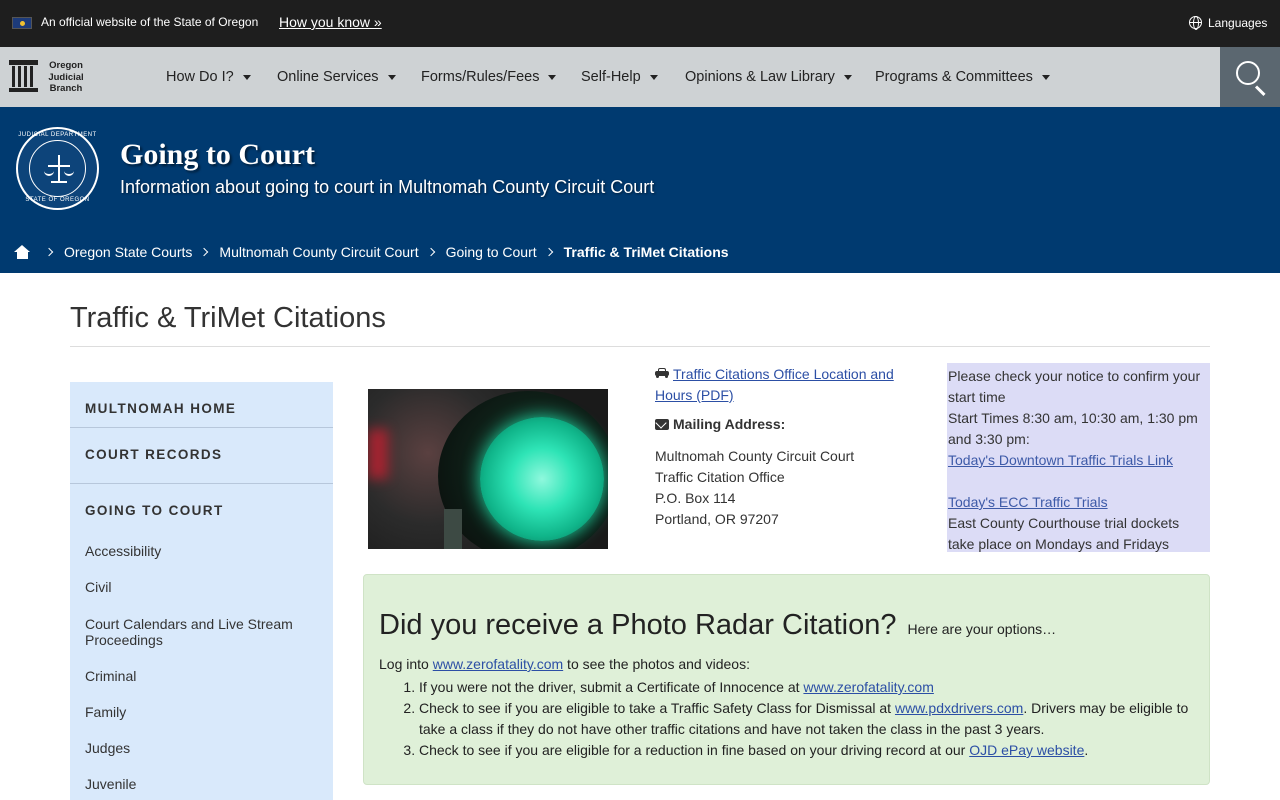  Describe the element at coordinates (22, 23) in the screenshot. I see `oregon-flag-icon` at that location.